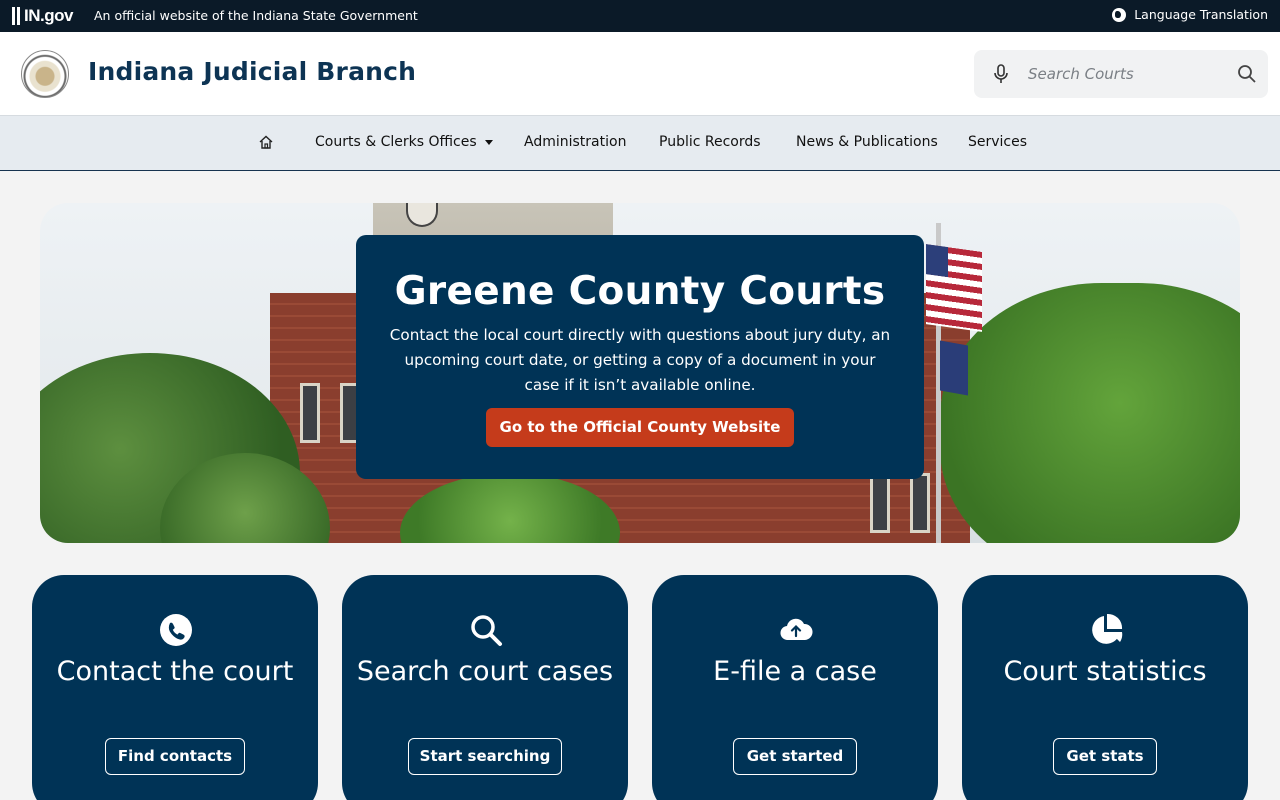 This screenshot has width=1280, height=800. What do you see at coordinates (485, 687) in the screenshot?
I see `tile-search-cases: Search court cases Start searching` at bounding box center [485, 687].